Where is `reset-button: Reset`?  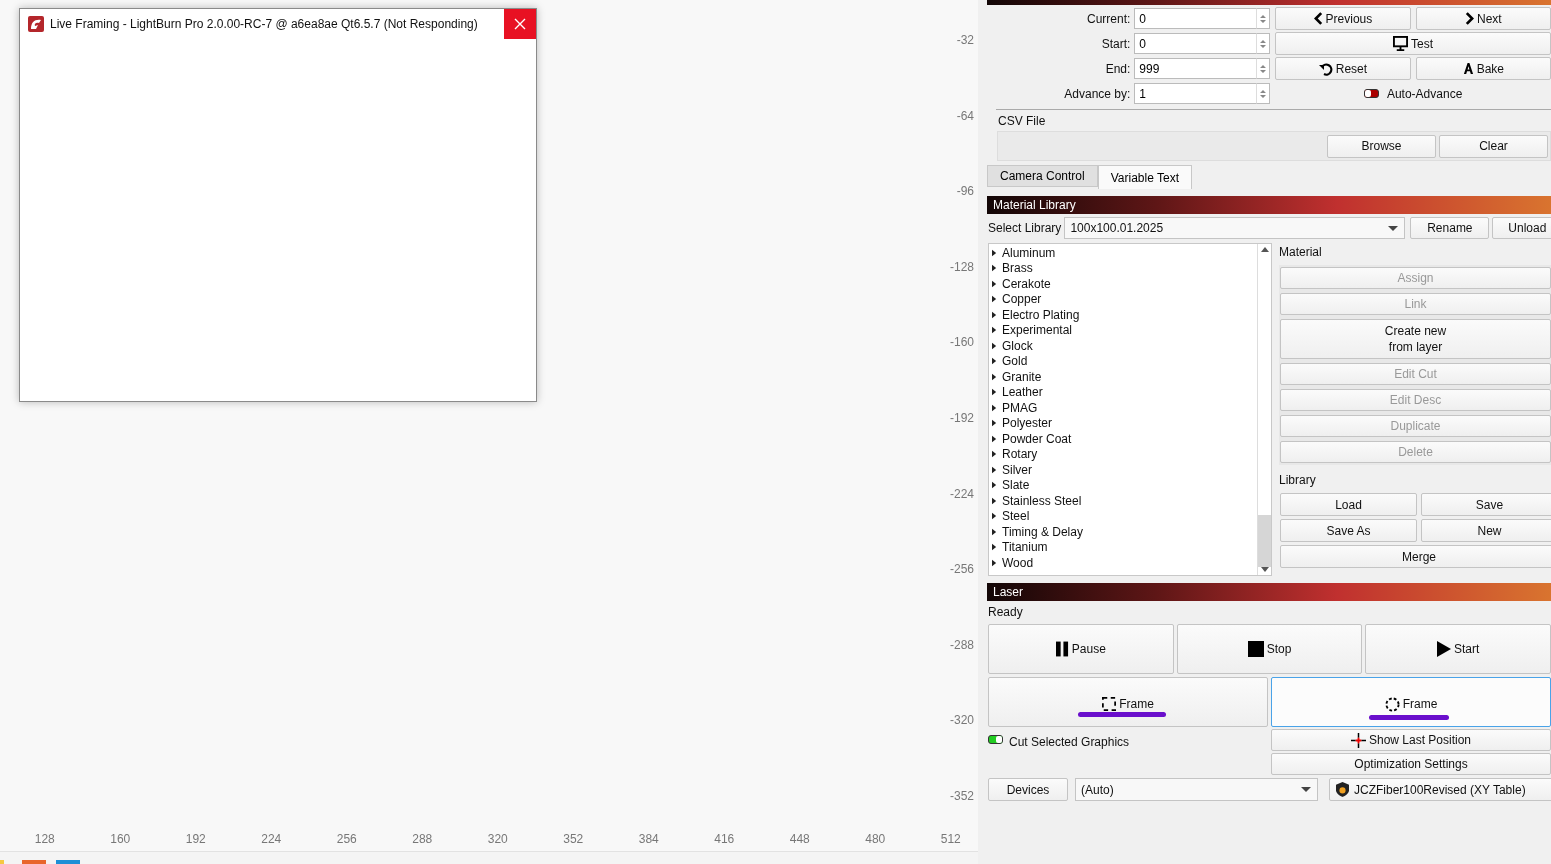 reset-button: Reset is located at coordinates (1343, 68).